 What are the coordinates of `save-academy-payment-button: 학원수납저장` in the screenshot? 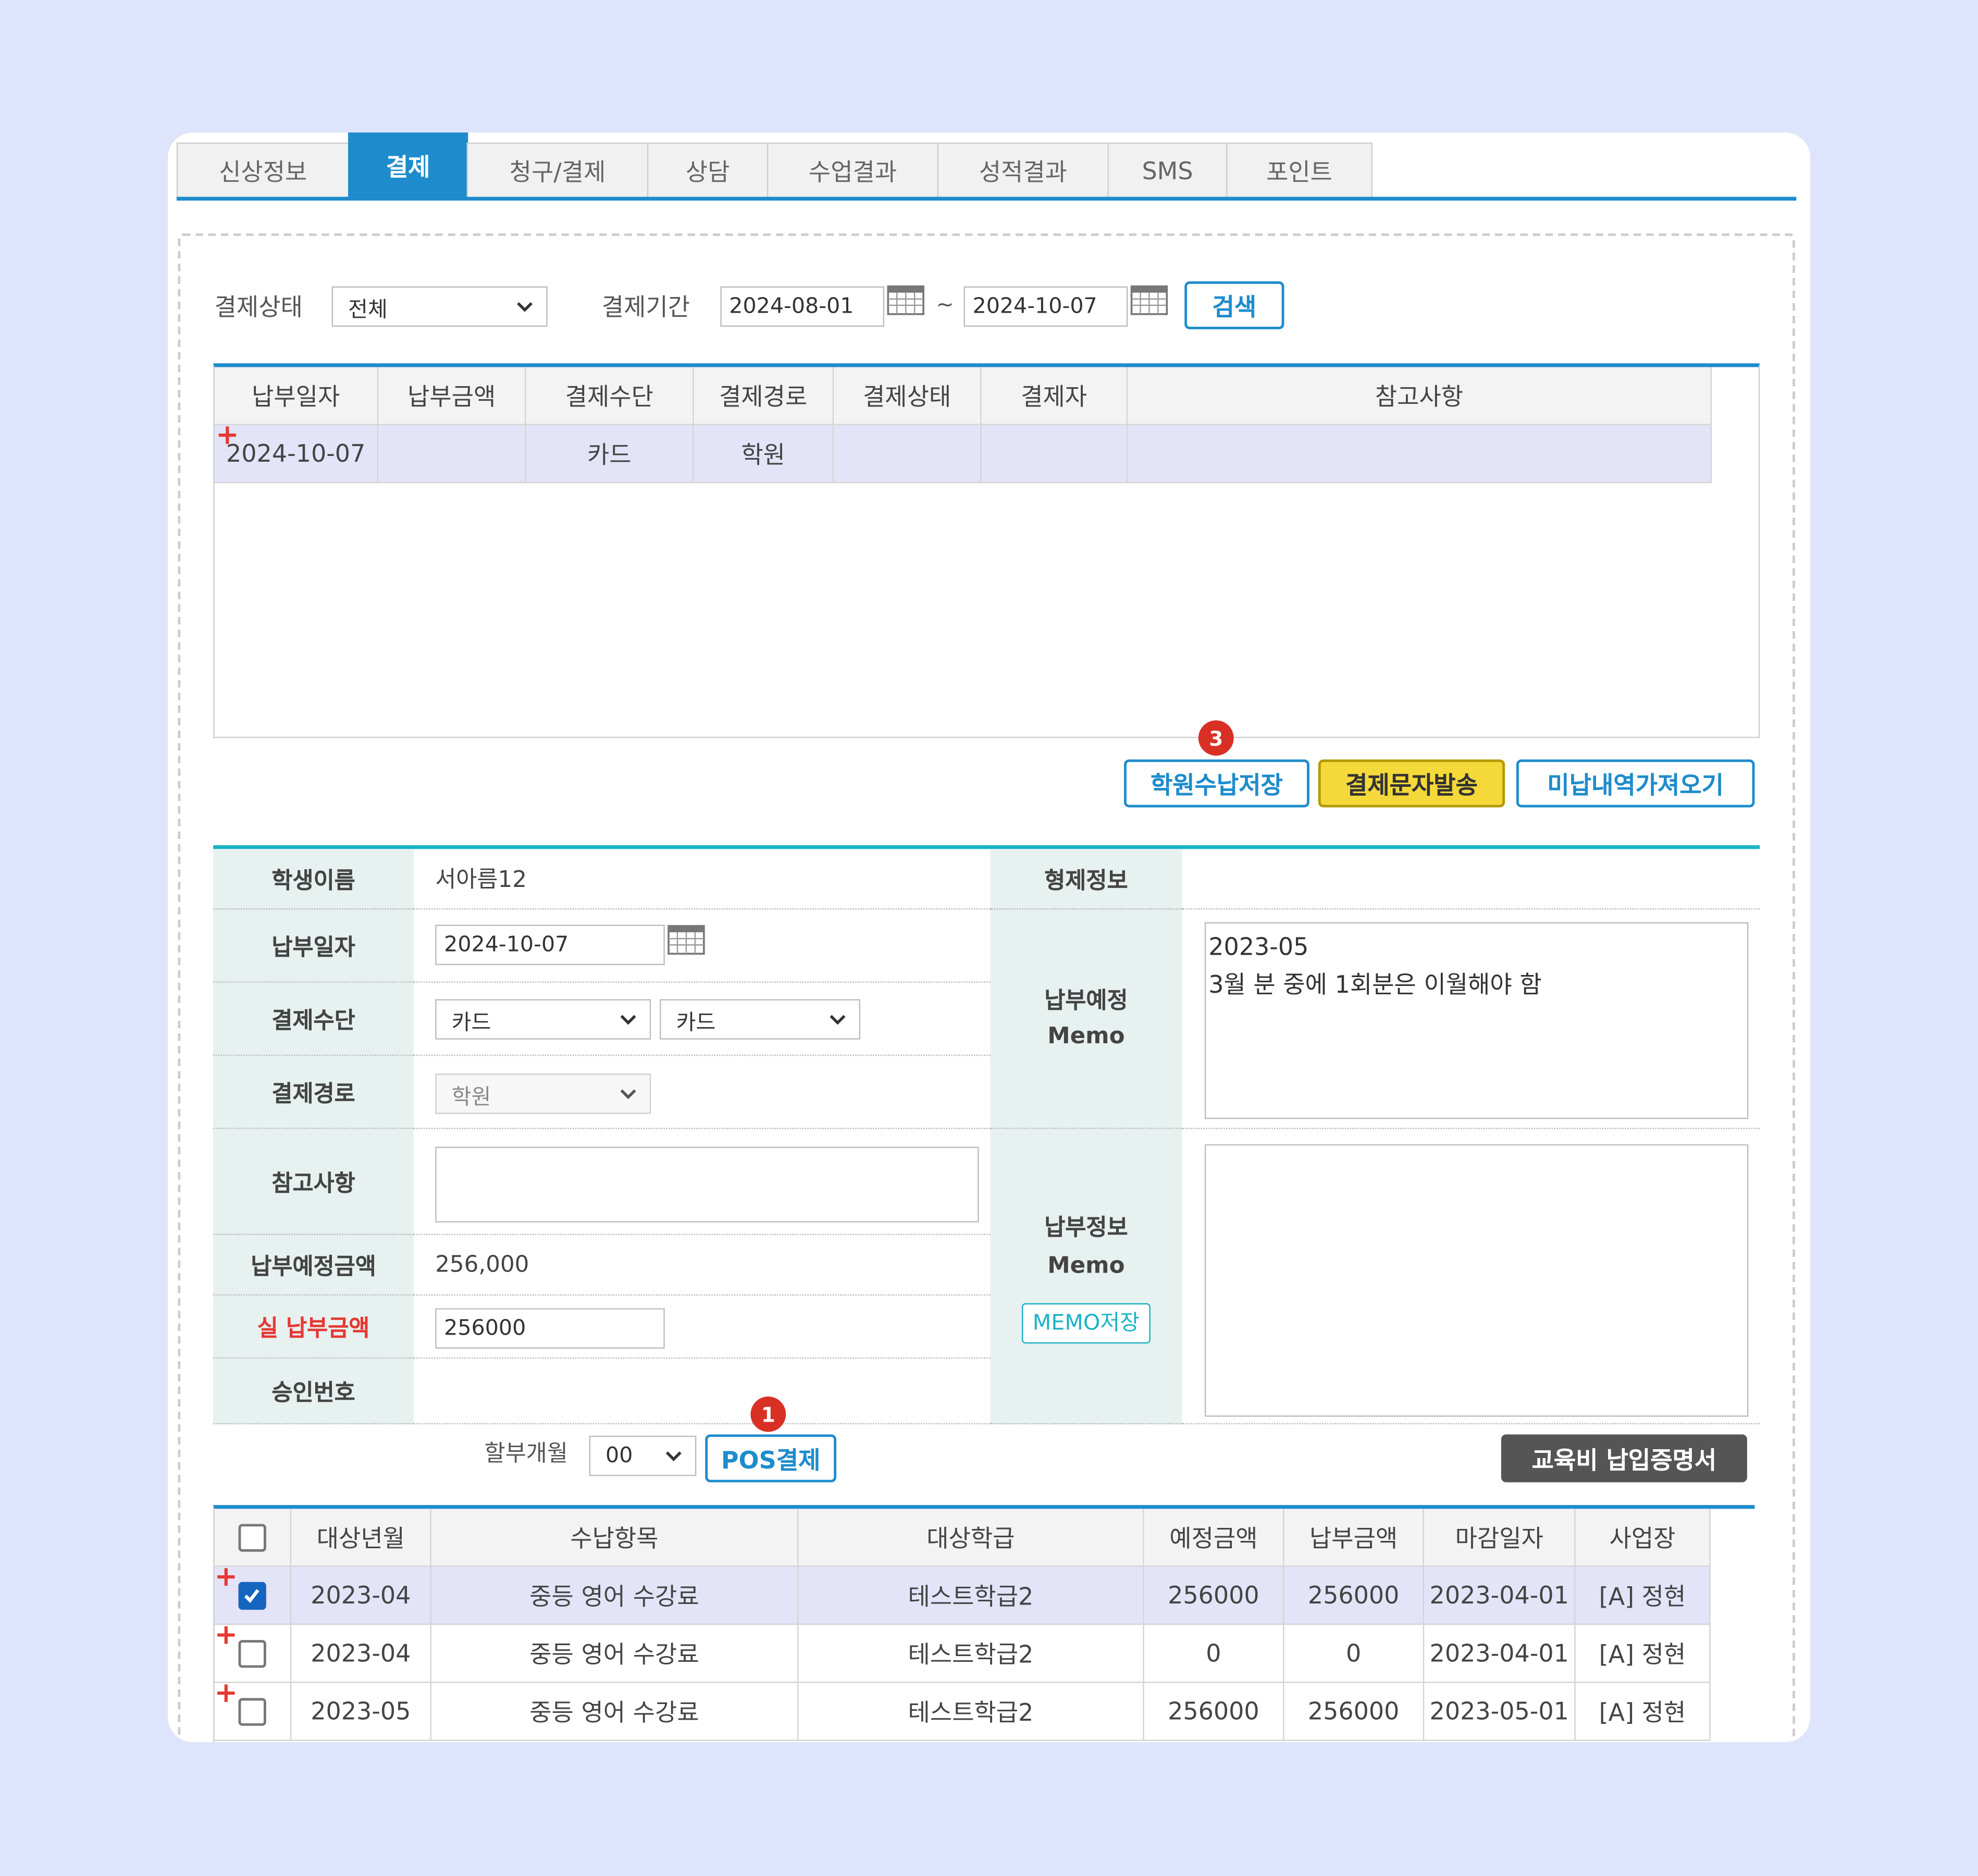 It's located at (1216, 783).